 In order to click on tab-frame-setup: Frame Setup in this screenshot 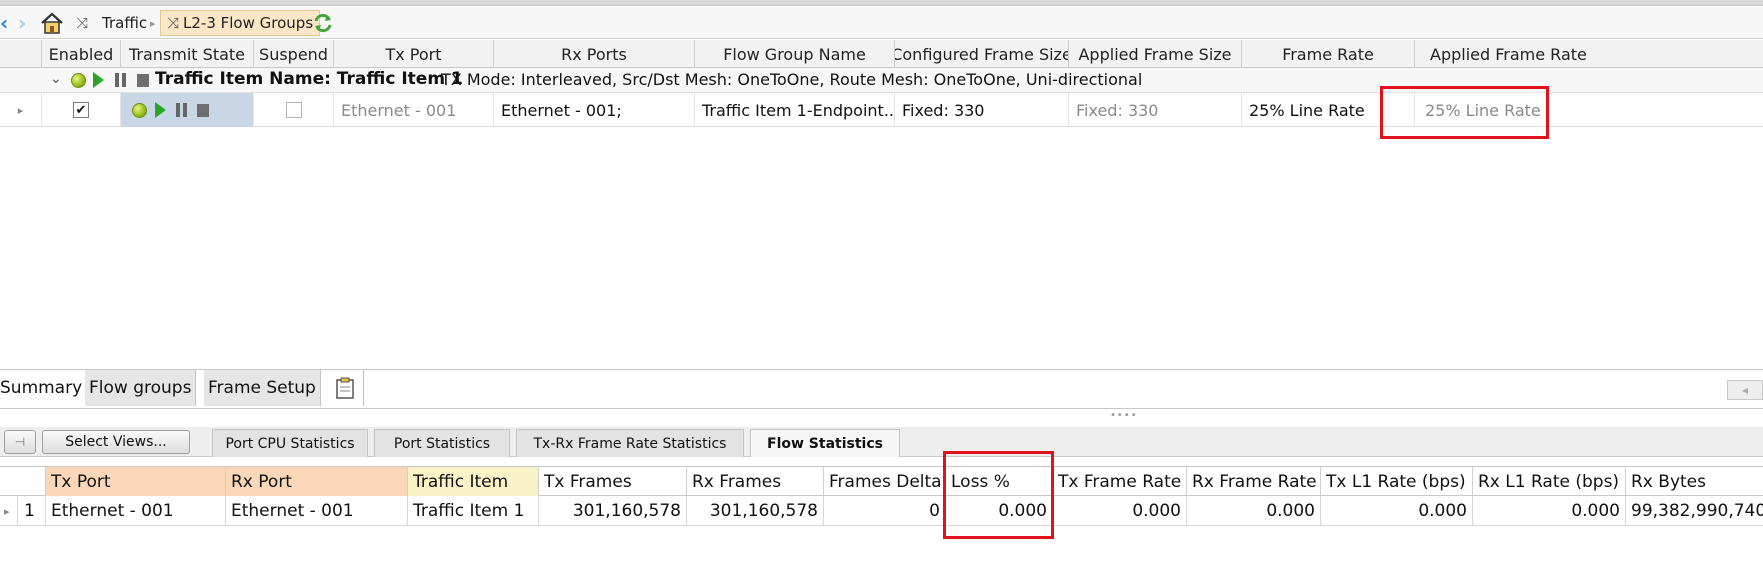, I will do `click(262, 388)`.